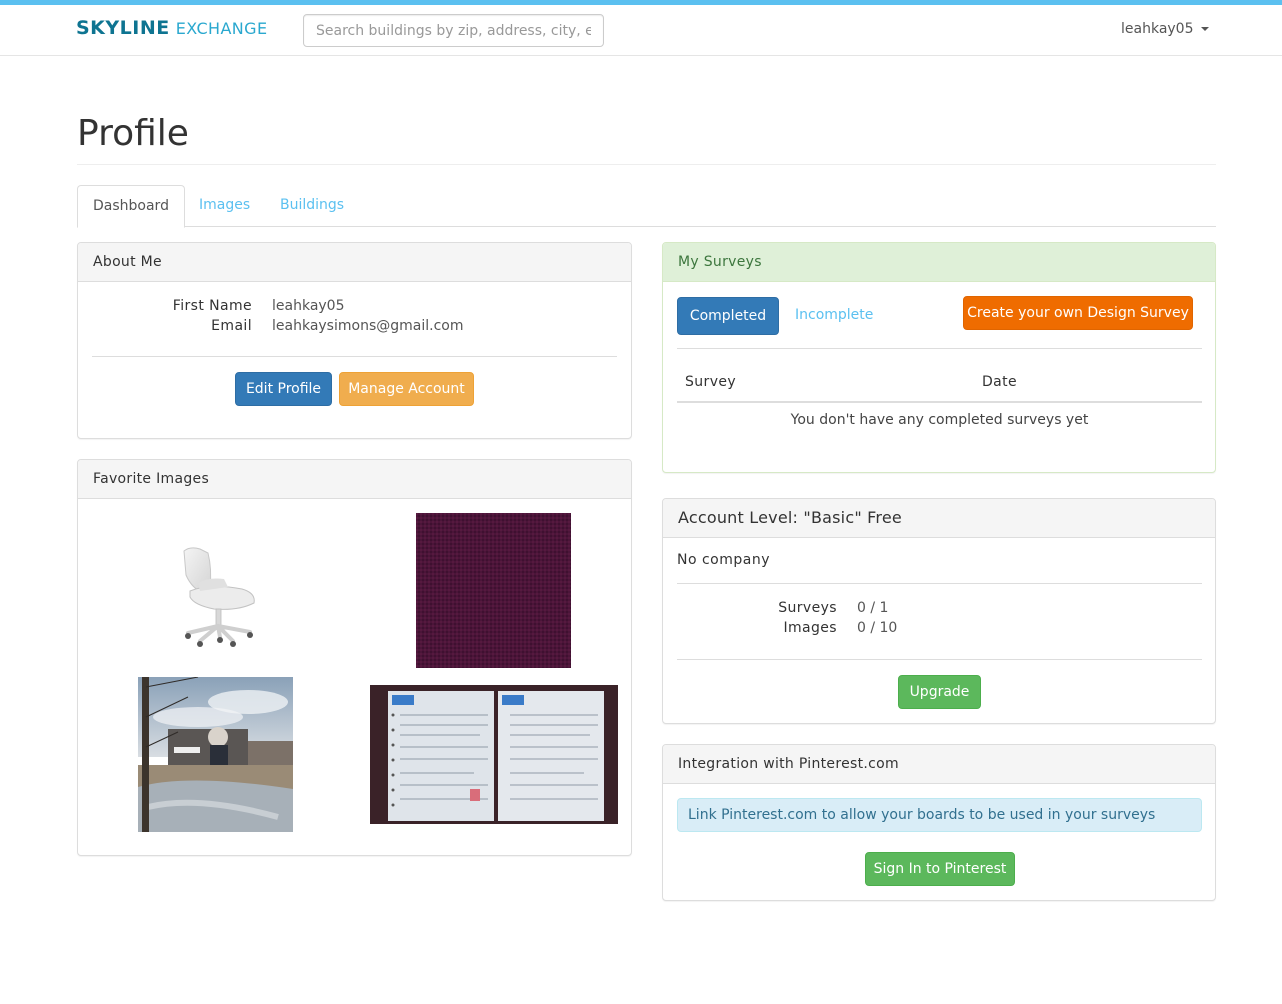 This screenshot has height=1004, width=1282. What do you see at coordinates (123, 28) in the screenshot?
I see `brand-primary: SKYLINE` at bounding box center [123, 28].